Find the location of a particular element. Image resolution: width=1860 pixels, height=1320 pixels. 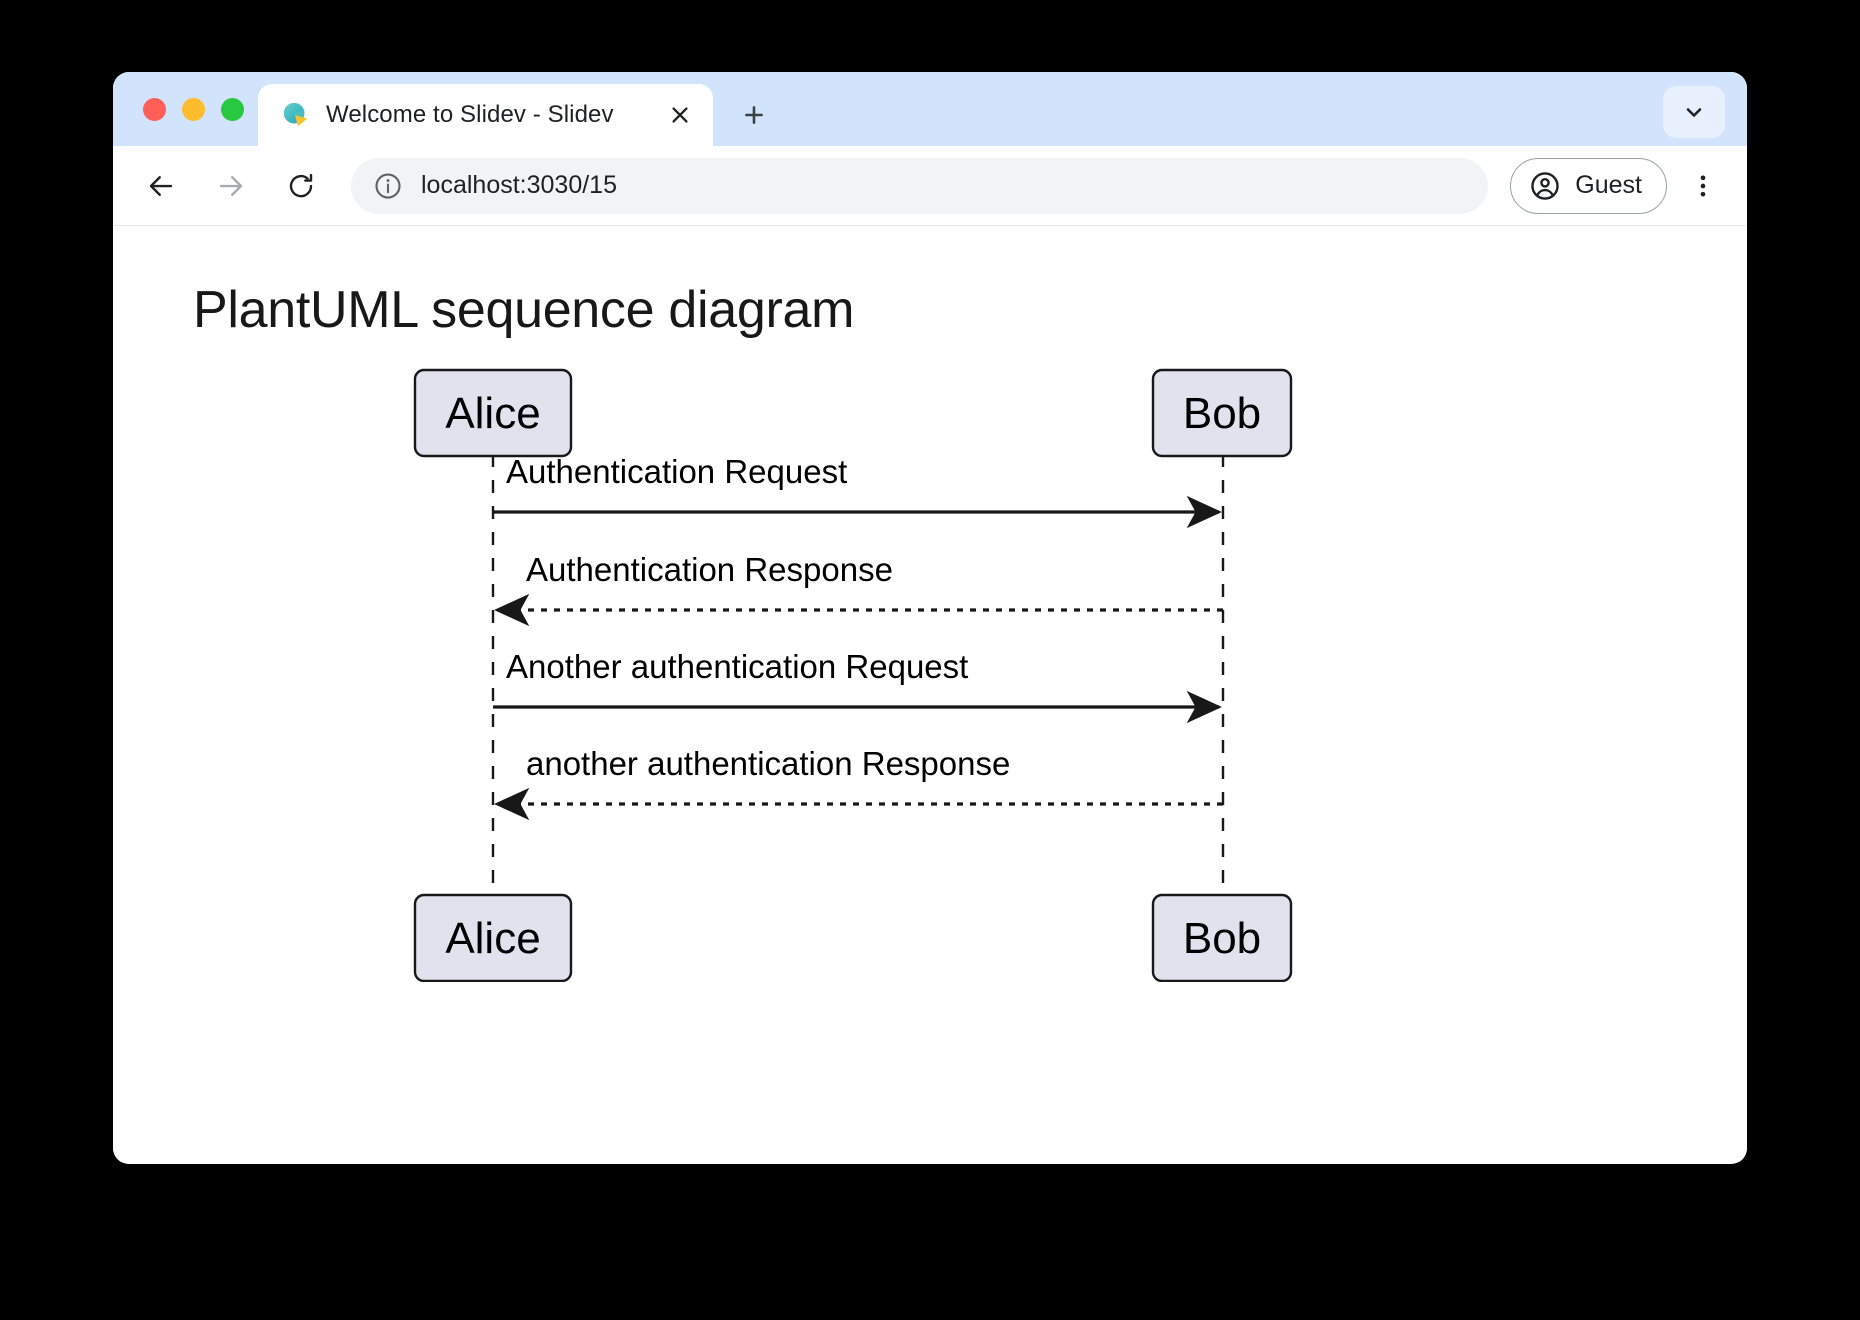

reload-button is located at coordinates (301, 186).